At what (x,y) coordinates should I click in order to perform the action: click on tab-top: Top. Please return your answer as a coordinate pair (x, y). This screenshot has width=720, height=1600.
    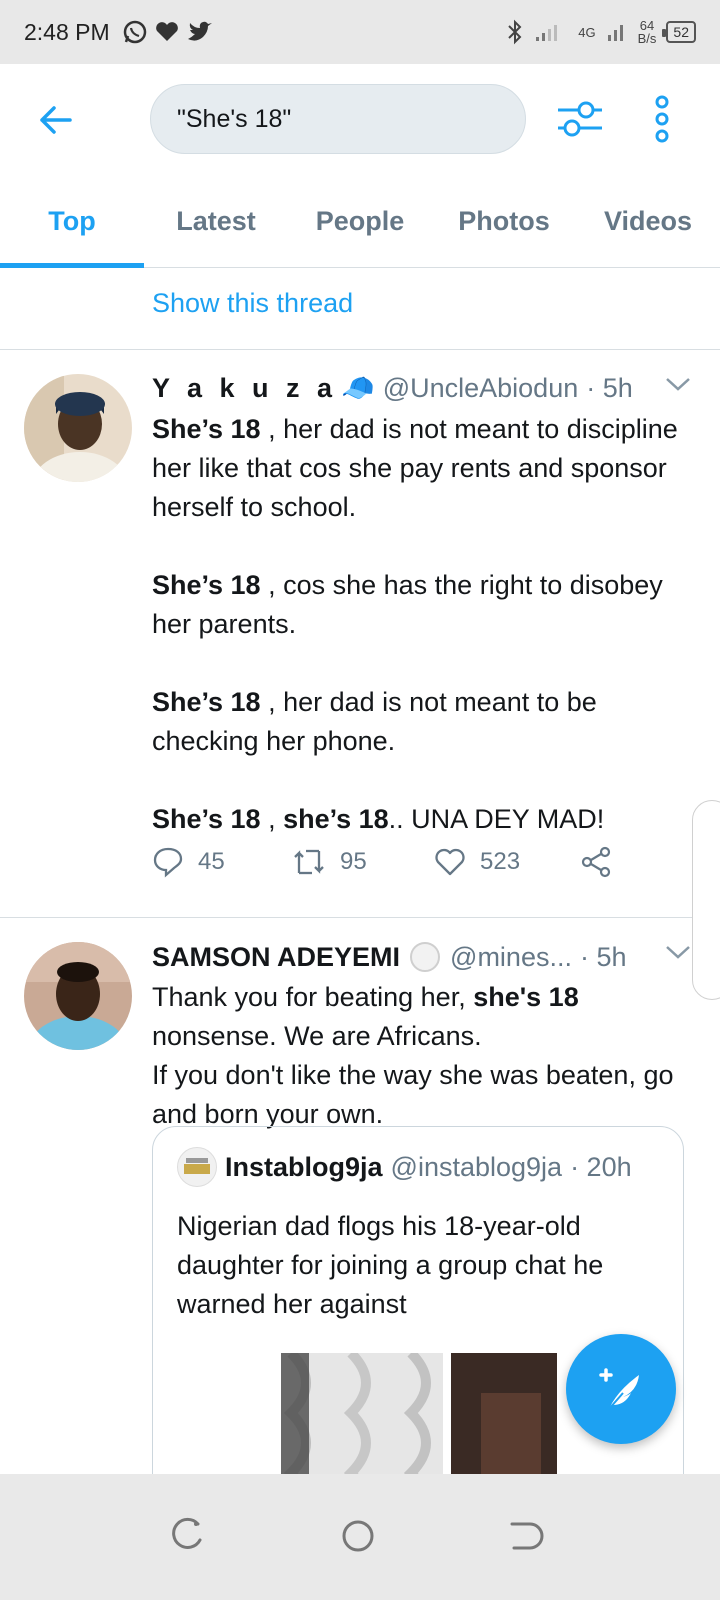
    Looking at the image, I should click on (72, 222).